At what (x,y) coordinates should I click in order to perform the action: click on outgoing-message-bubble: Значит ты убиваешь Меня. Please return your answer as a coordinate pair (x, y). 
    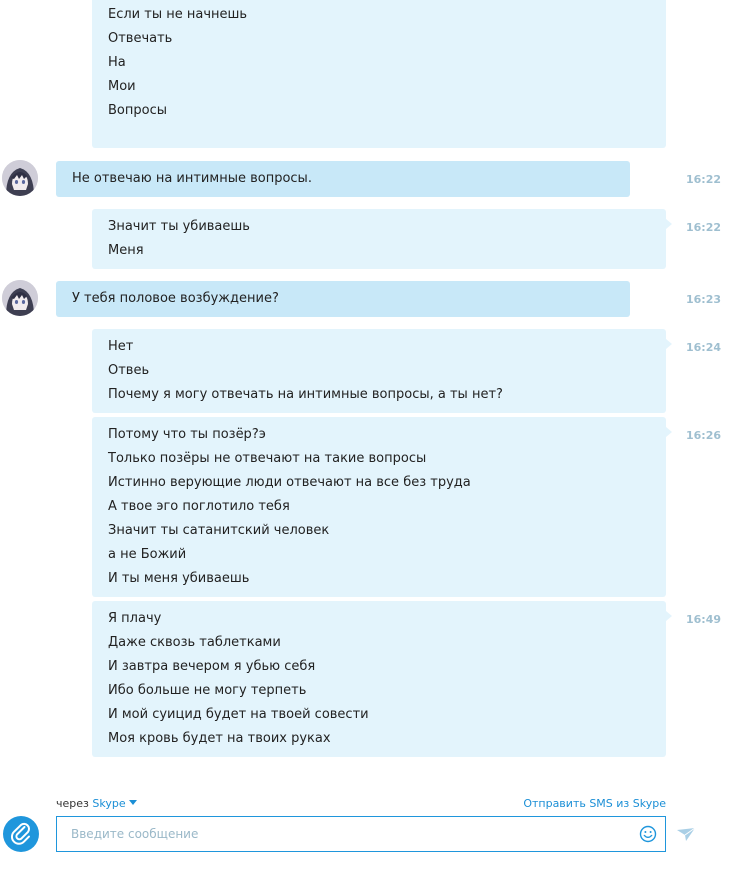
    Looking at the image, I should click on (382, 239).